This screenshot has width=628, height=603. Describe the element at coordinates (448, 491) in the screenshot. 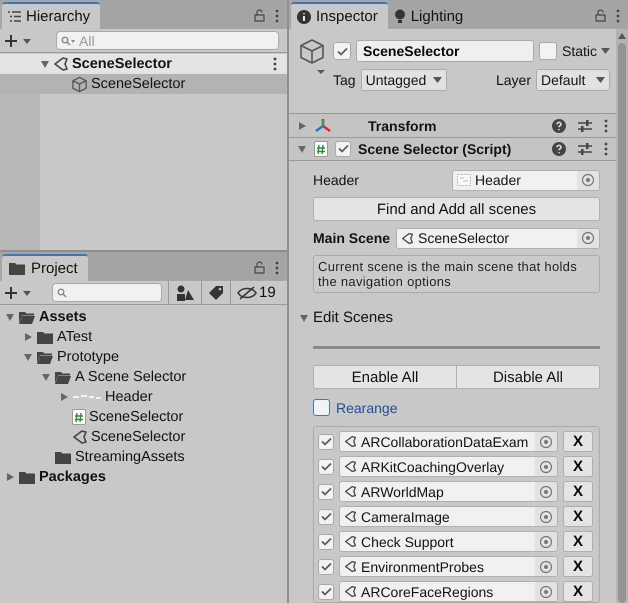

I see `scene-field: ARWorldMap` at that location.